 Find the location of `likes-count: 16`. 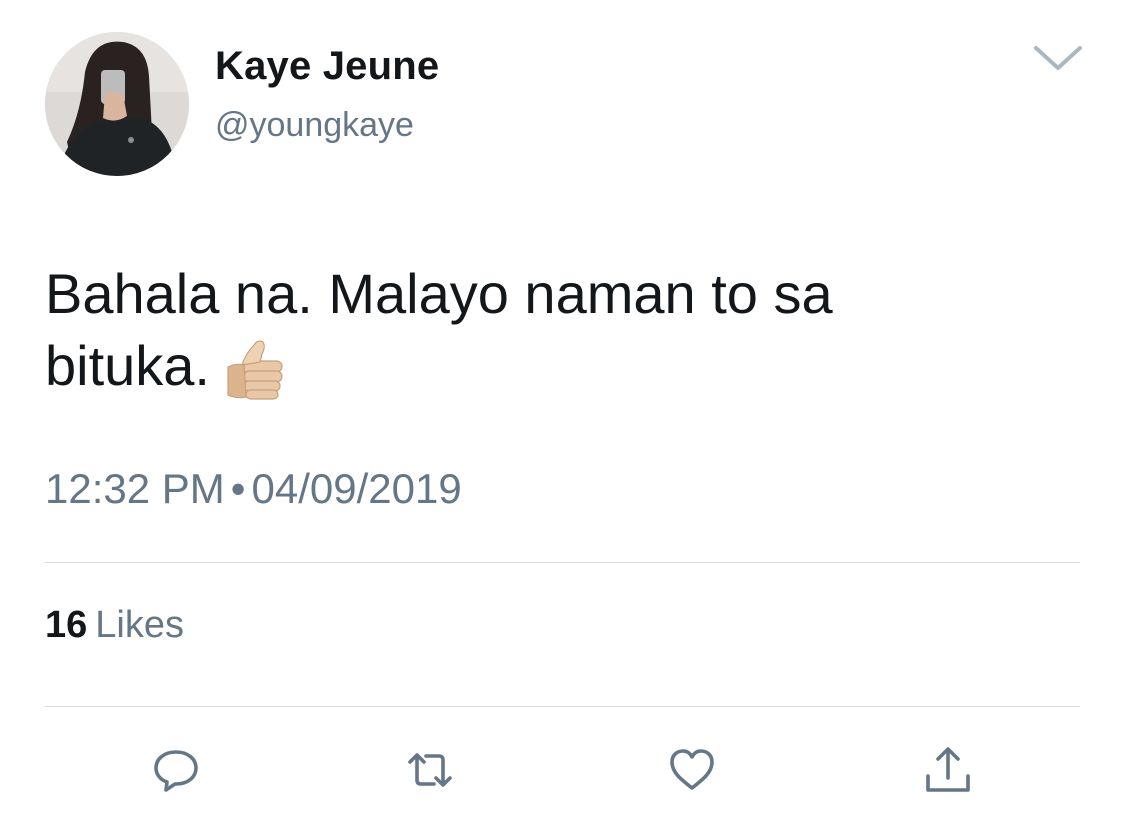

likes-count: 16 is located at coordinates (66, 625).